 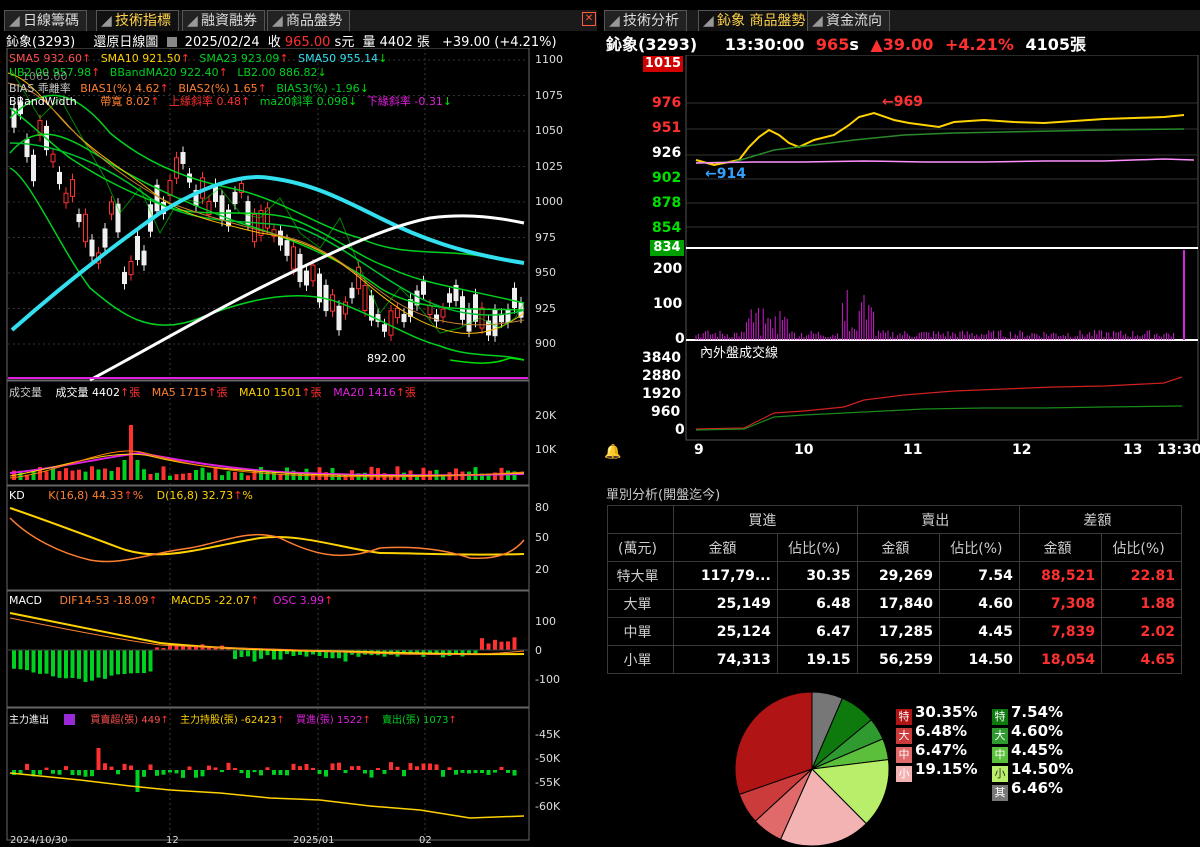 What do you see at coordinates (264, 659) in the screenshot?
I see `macd-osc-bars` at bounding box center [264, 659].